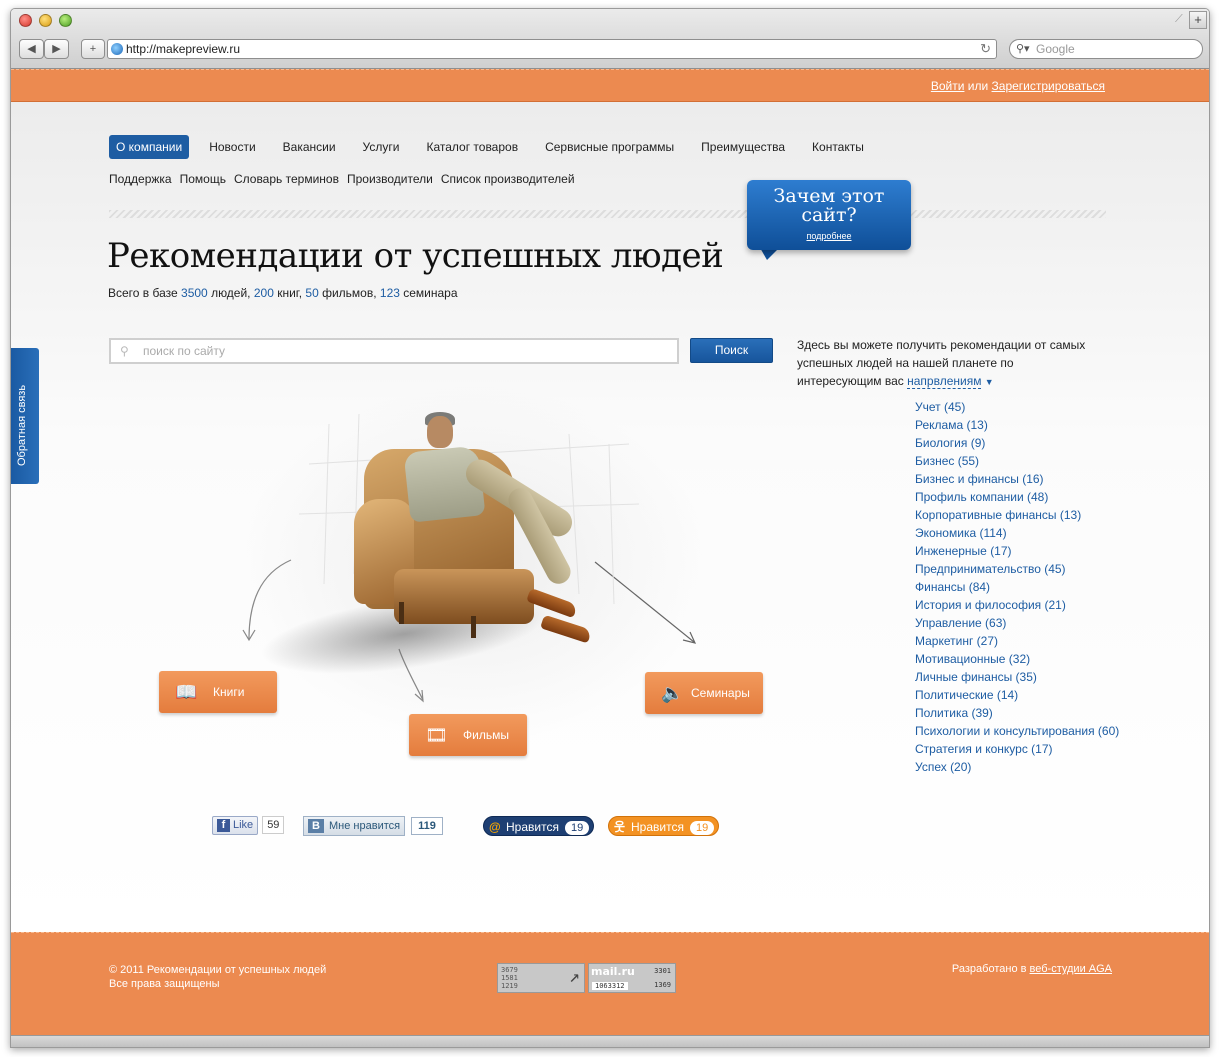 The image size is (1220, 1057). I want to click on category-item: Учет (45), so click(1017, 407).